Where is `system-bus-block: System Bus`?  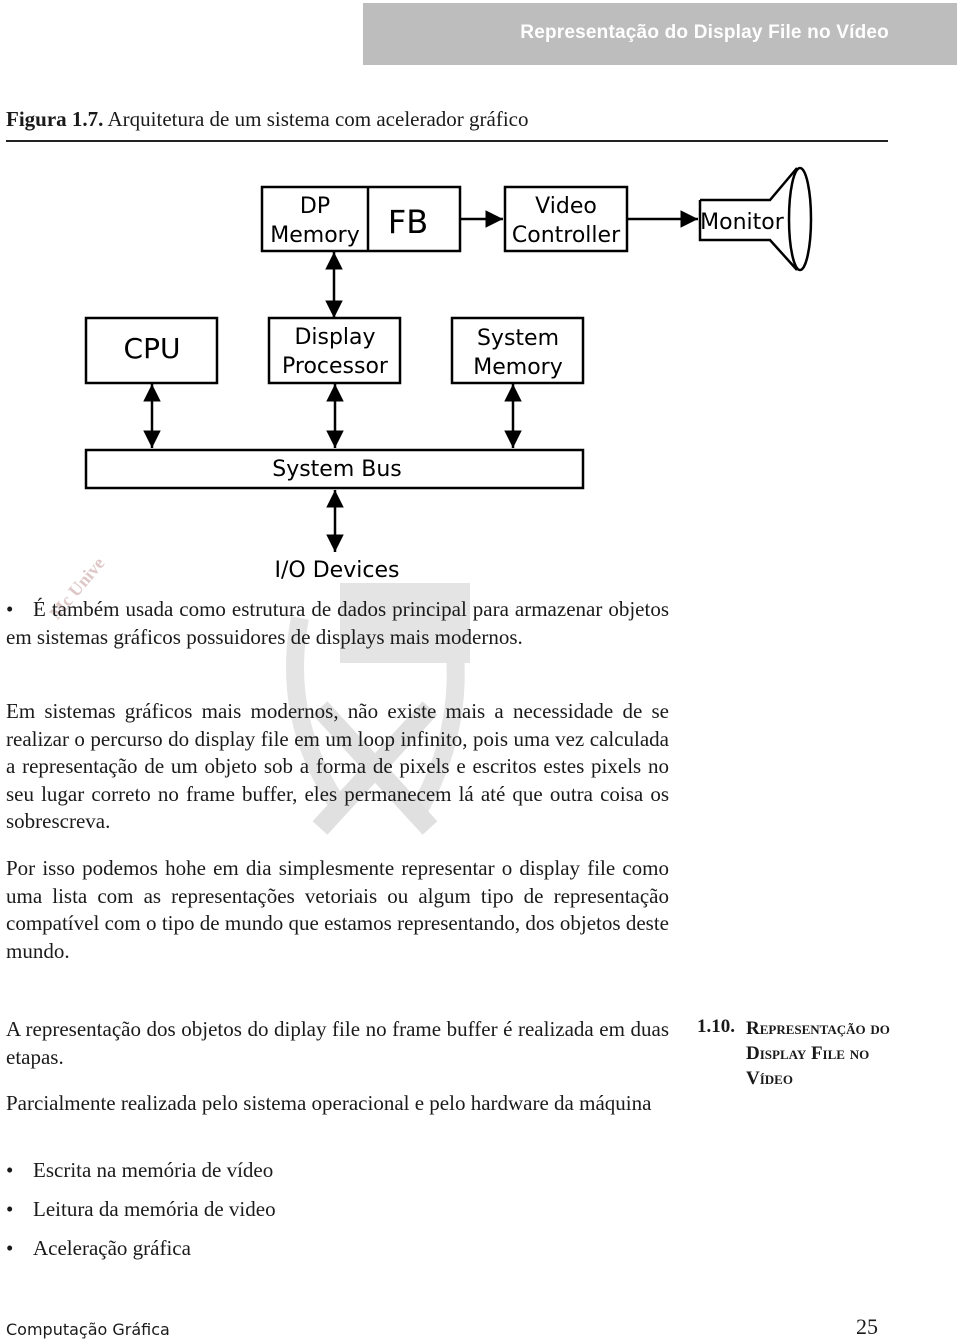 system-bus-block: System Bus is located at coordinates (334, 469).